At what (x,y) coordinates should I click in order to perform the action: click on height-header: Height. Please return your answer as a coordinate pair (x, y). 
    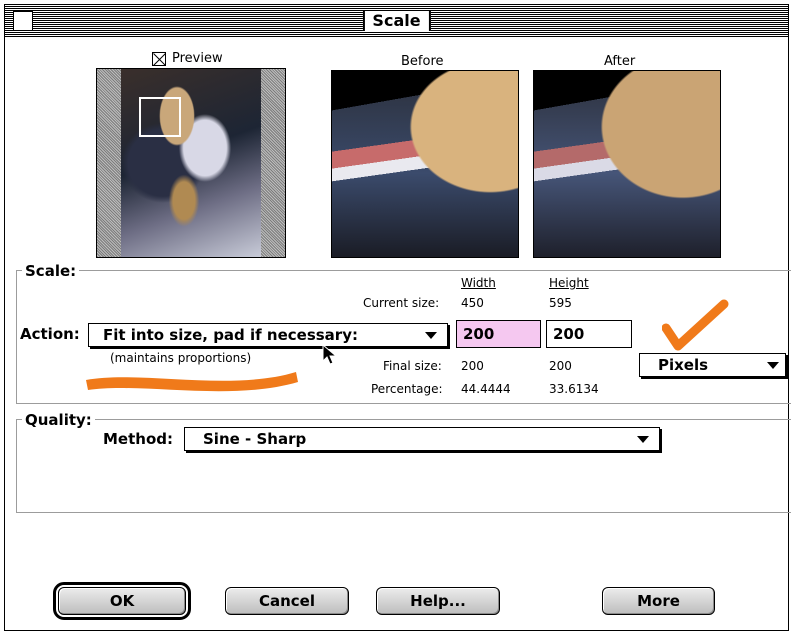
    Looking at the image, I should click on (569, 283).